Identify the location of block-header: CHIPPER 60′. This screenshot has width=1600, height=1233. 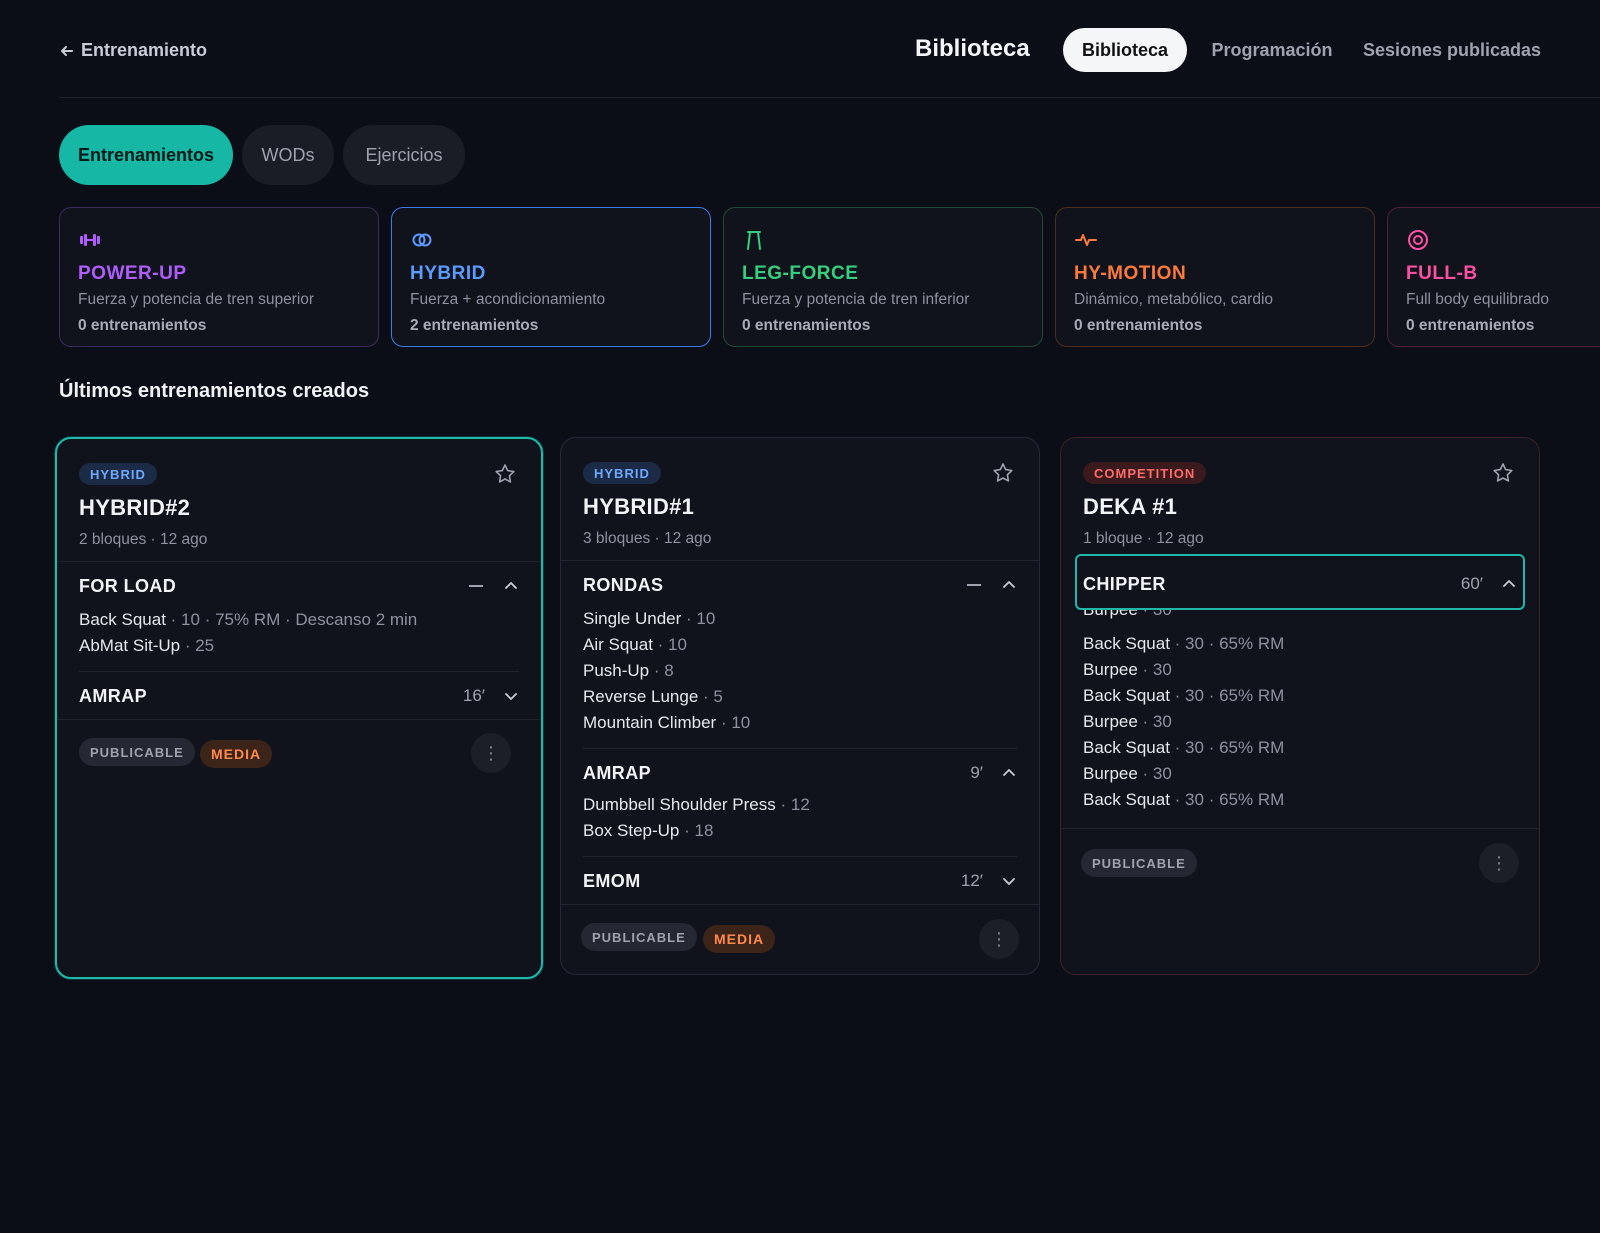
(1300, 584).